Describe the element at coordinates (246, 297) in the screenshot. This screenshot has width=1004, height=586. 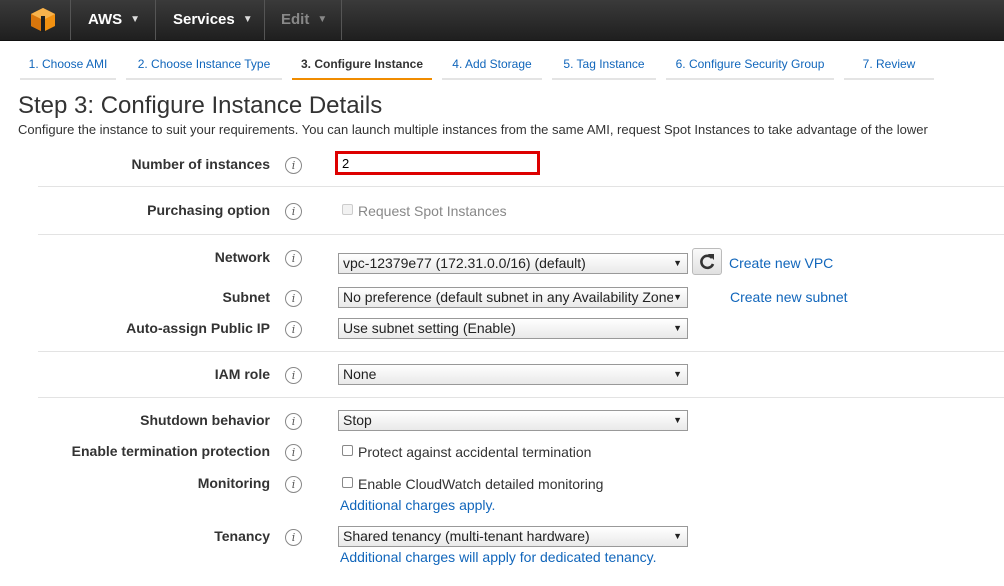
I see `subnet-label: Subnet` at that location.